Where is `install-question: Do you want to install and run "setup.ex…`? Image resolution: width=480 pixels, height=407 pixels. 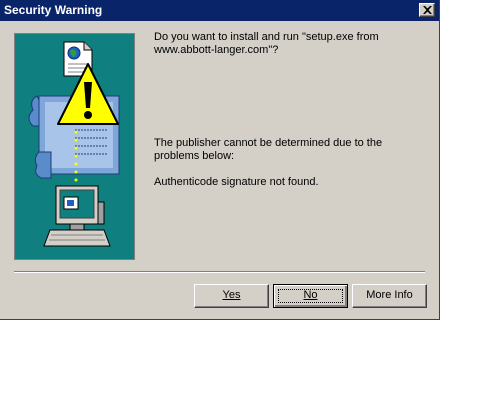 install-question: Do you want to install and run "setup.ex… is located at coordinates (266, 43).